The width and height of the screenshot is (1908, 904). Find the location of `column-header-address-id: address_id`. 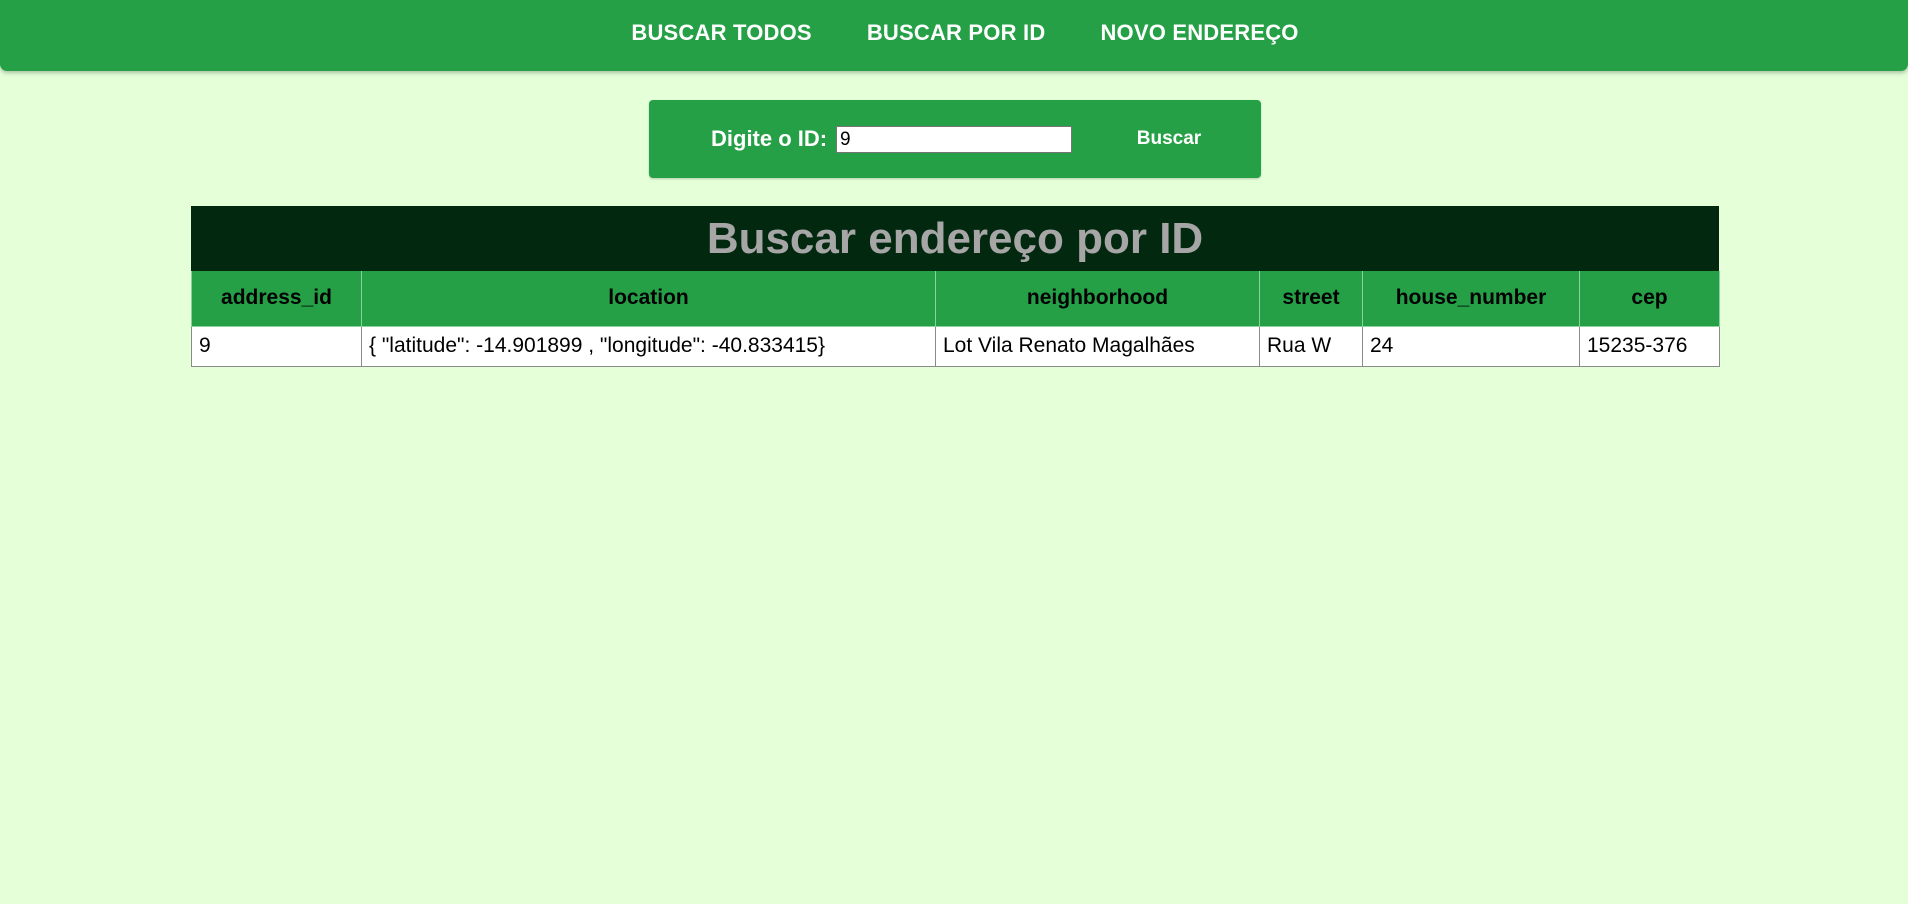

column-header-address-id: address_id is located at coordinates (276, 299).